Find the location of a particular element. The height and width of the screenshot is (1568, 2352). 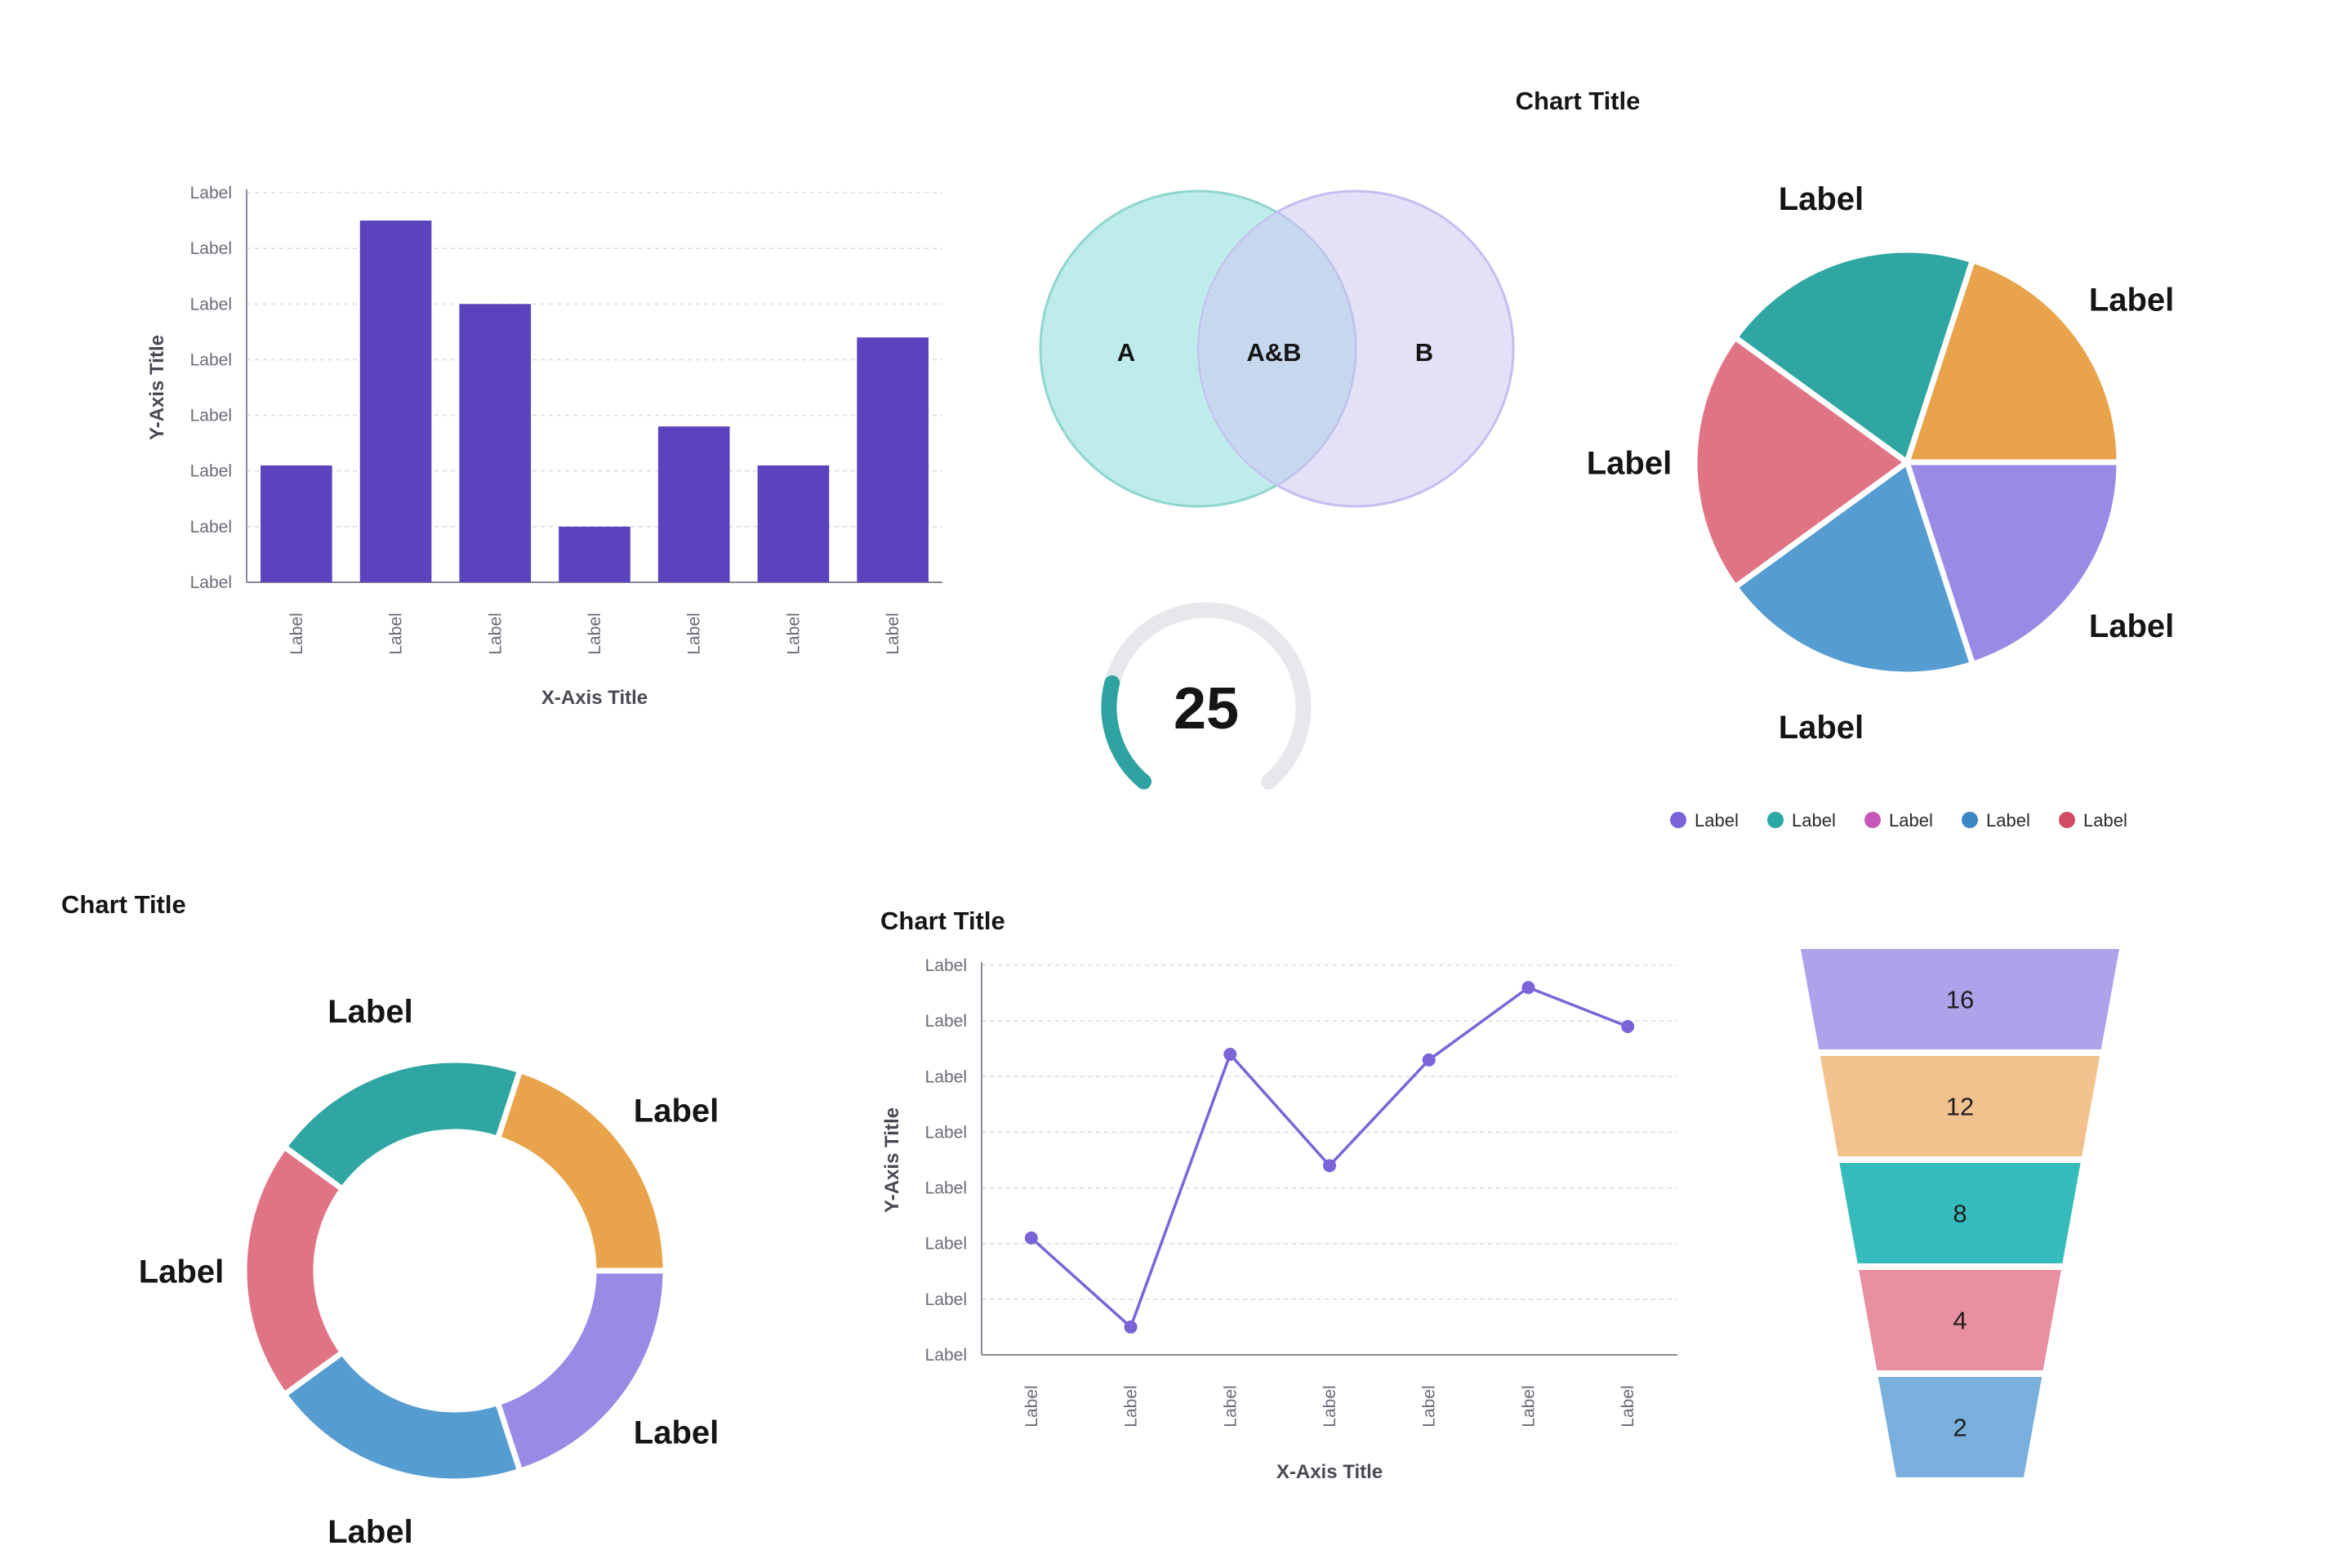

funnel-stage-label: 8 is located at coordinates (1960, 1214).